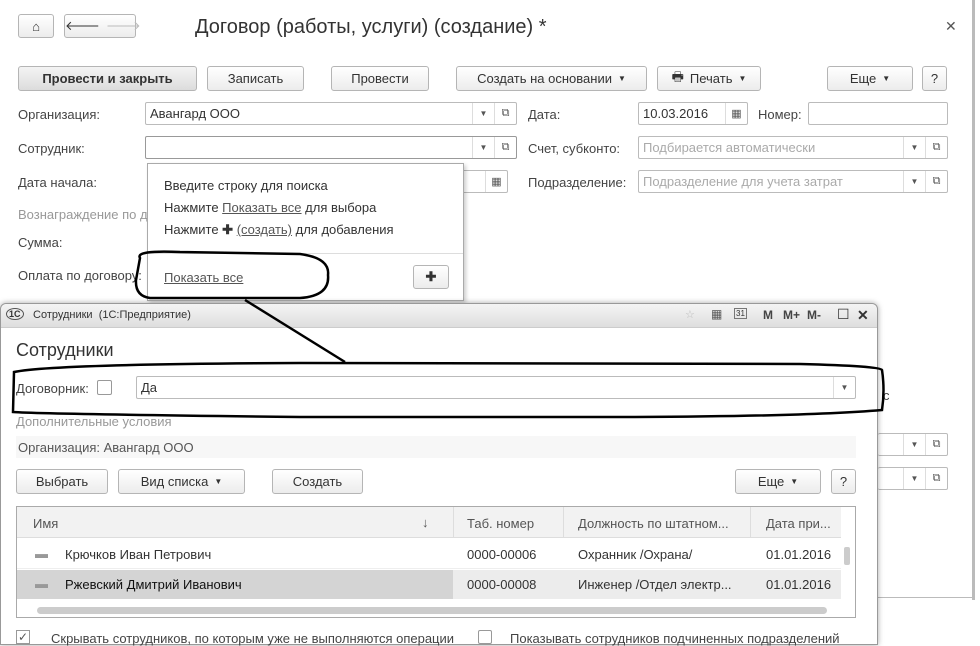  I want to click on annotation-connector, so click(295, 331).